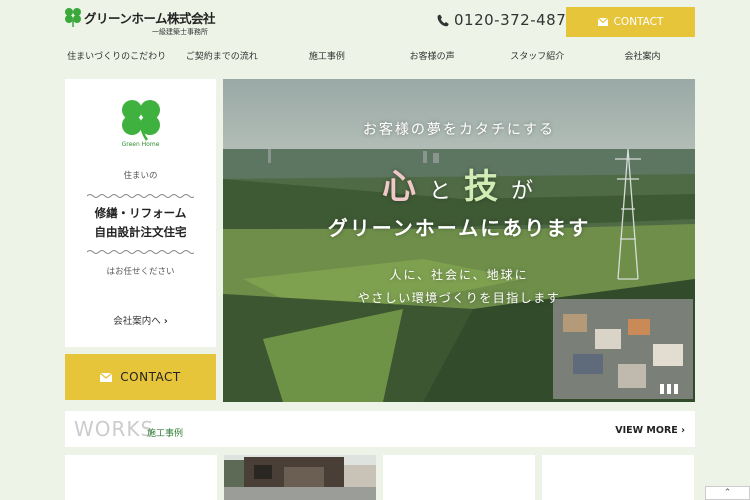 This screenshot has width=750, height=500. Describe the element at coordinates (140, 232) in the screenshot. I see `service-custom-home: 自由設計注文住宅` at that location.